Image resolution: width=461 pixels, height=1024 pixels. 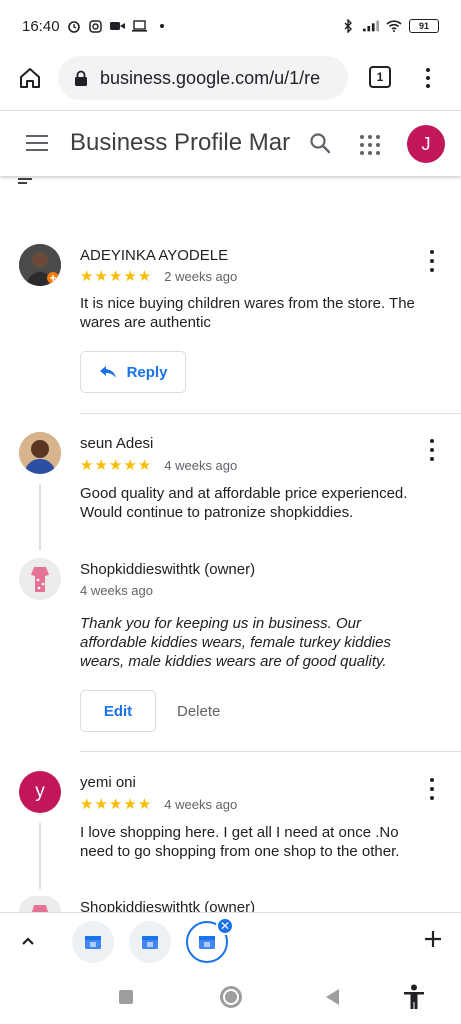 I want to click on menu-dot, so click(x=428, y=78).